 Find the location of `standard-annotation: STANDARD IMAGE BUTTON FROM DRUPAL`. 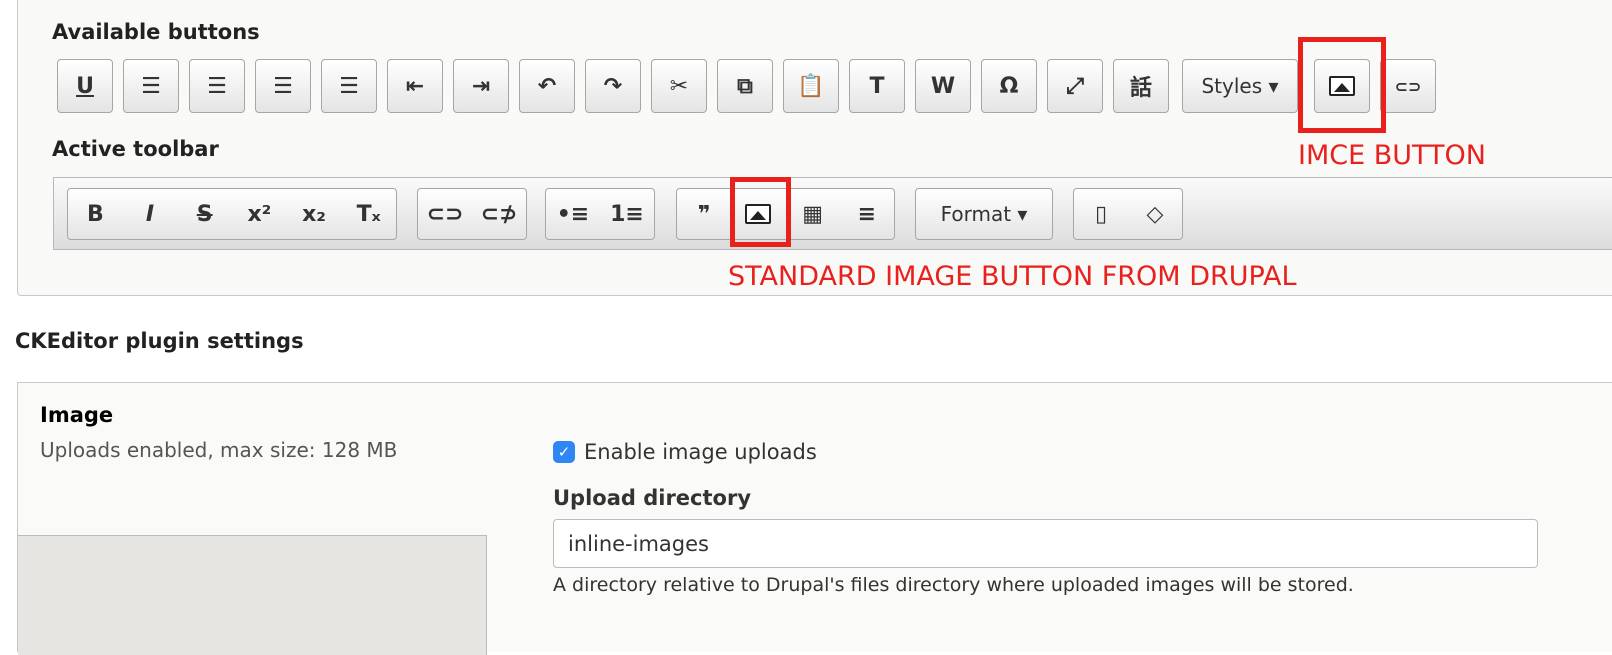

standard-annotation: STANDARD IMAGE BUTTON FROM DRUPAL is located at coordinates (1012, 276).